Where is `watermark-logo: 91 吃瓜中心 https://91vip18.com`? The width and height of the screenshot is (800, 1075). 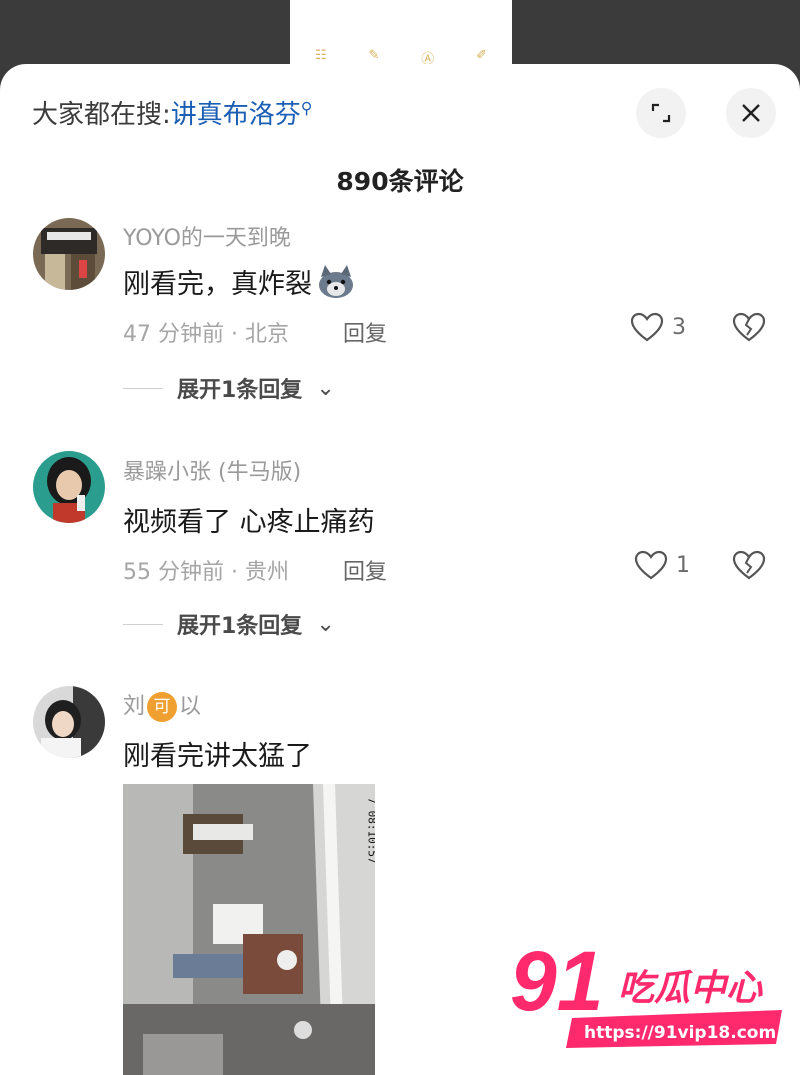
watermark-logo: 91 吃瓜中心 https://91vip18.com is located at coordinates (650, 992).